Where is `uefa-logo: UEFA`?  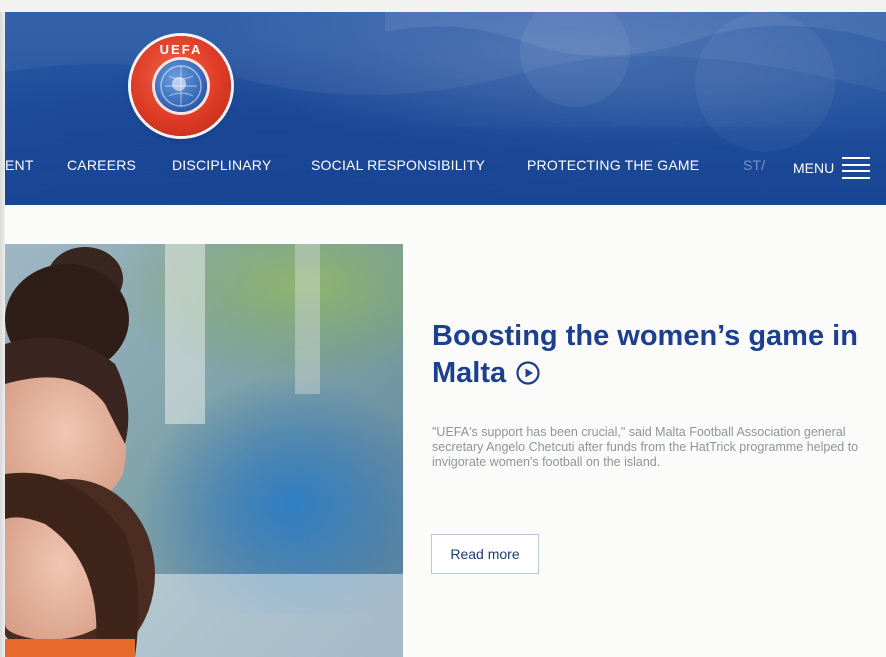 uefa-logo: UEFA is located at coordinates (181, 86).